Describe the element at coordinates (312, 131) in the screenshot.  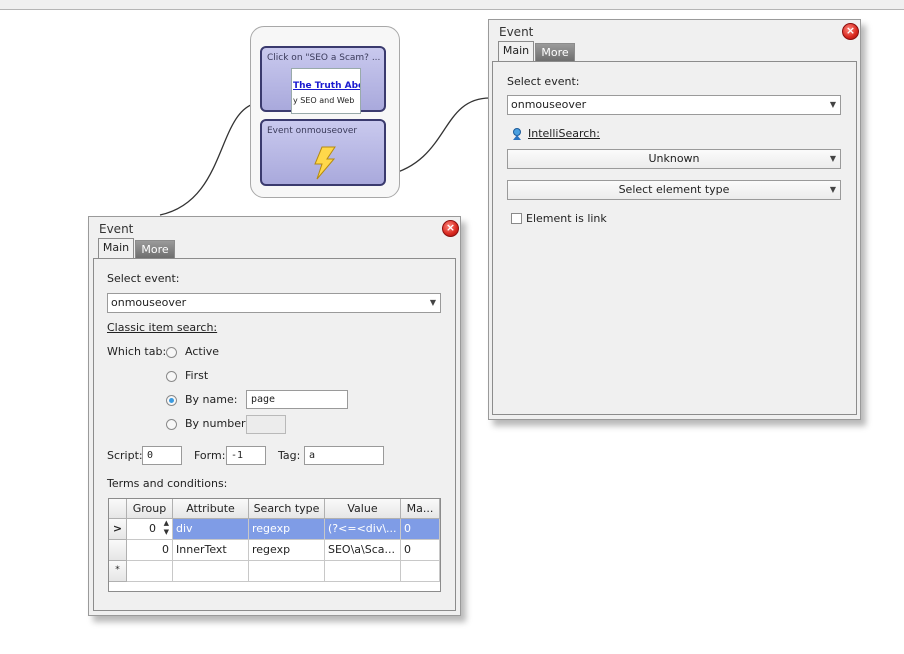
I see `node-title: Event onmouseover` at that location.